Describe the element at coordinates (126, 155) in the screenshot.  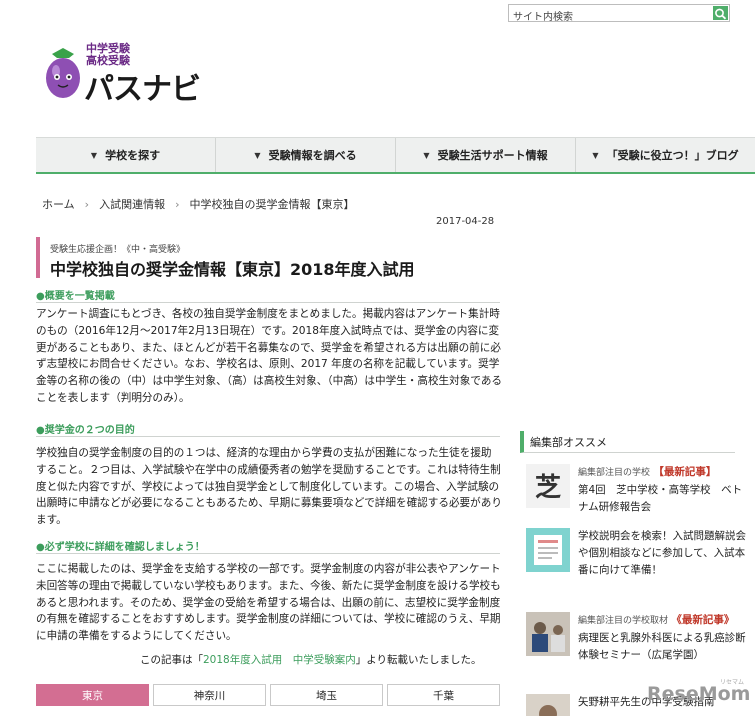
I see `nav-item-find-school: ▼ 学校を探す` at that location.